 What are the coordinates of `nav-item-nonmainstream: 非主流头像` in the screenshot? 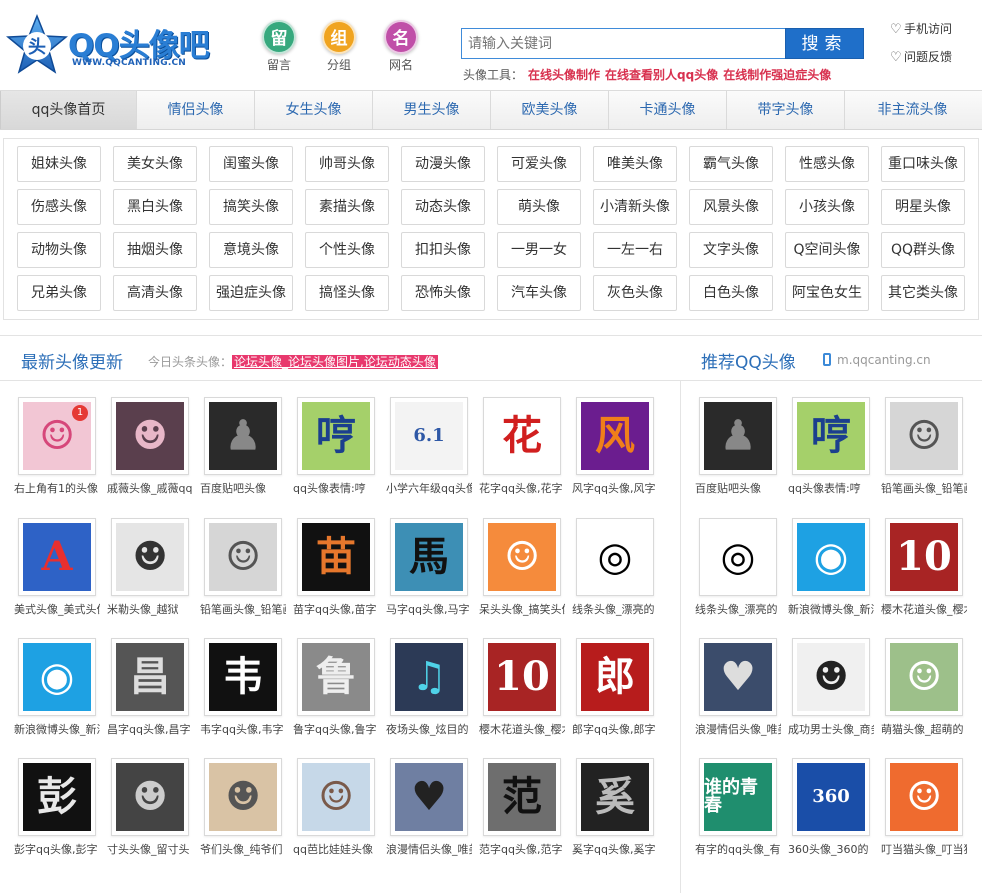 It's located at (912, 110).